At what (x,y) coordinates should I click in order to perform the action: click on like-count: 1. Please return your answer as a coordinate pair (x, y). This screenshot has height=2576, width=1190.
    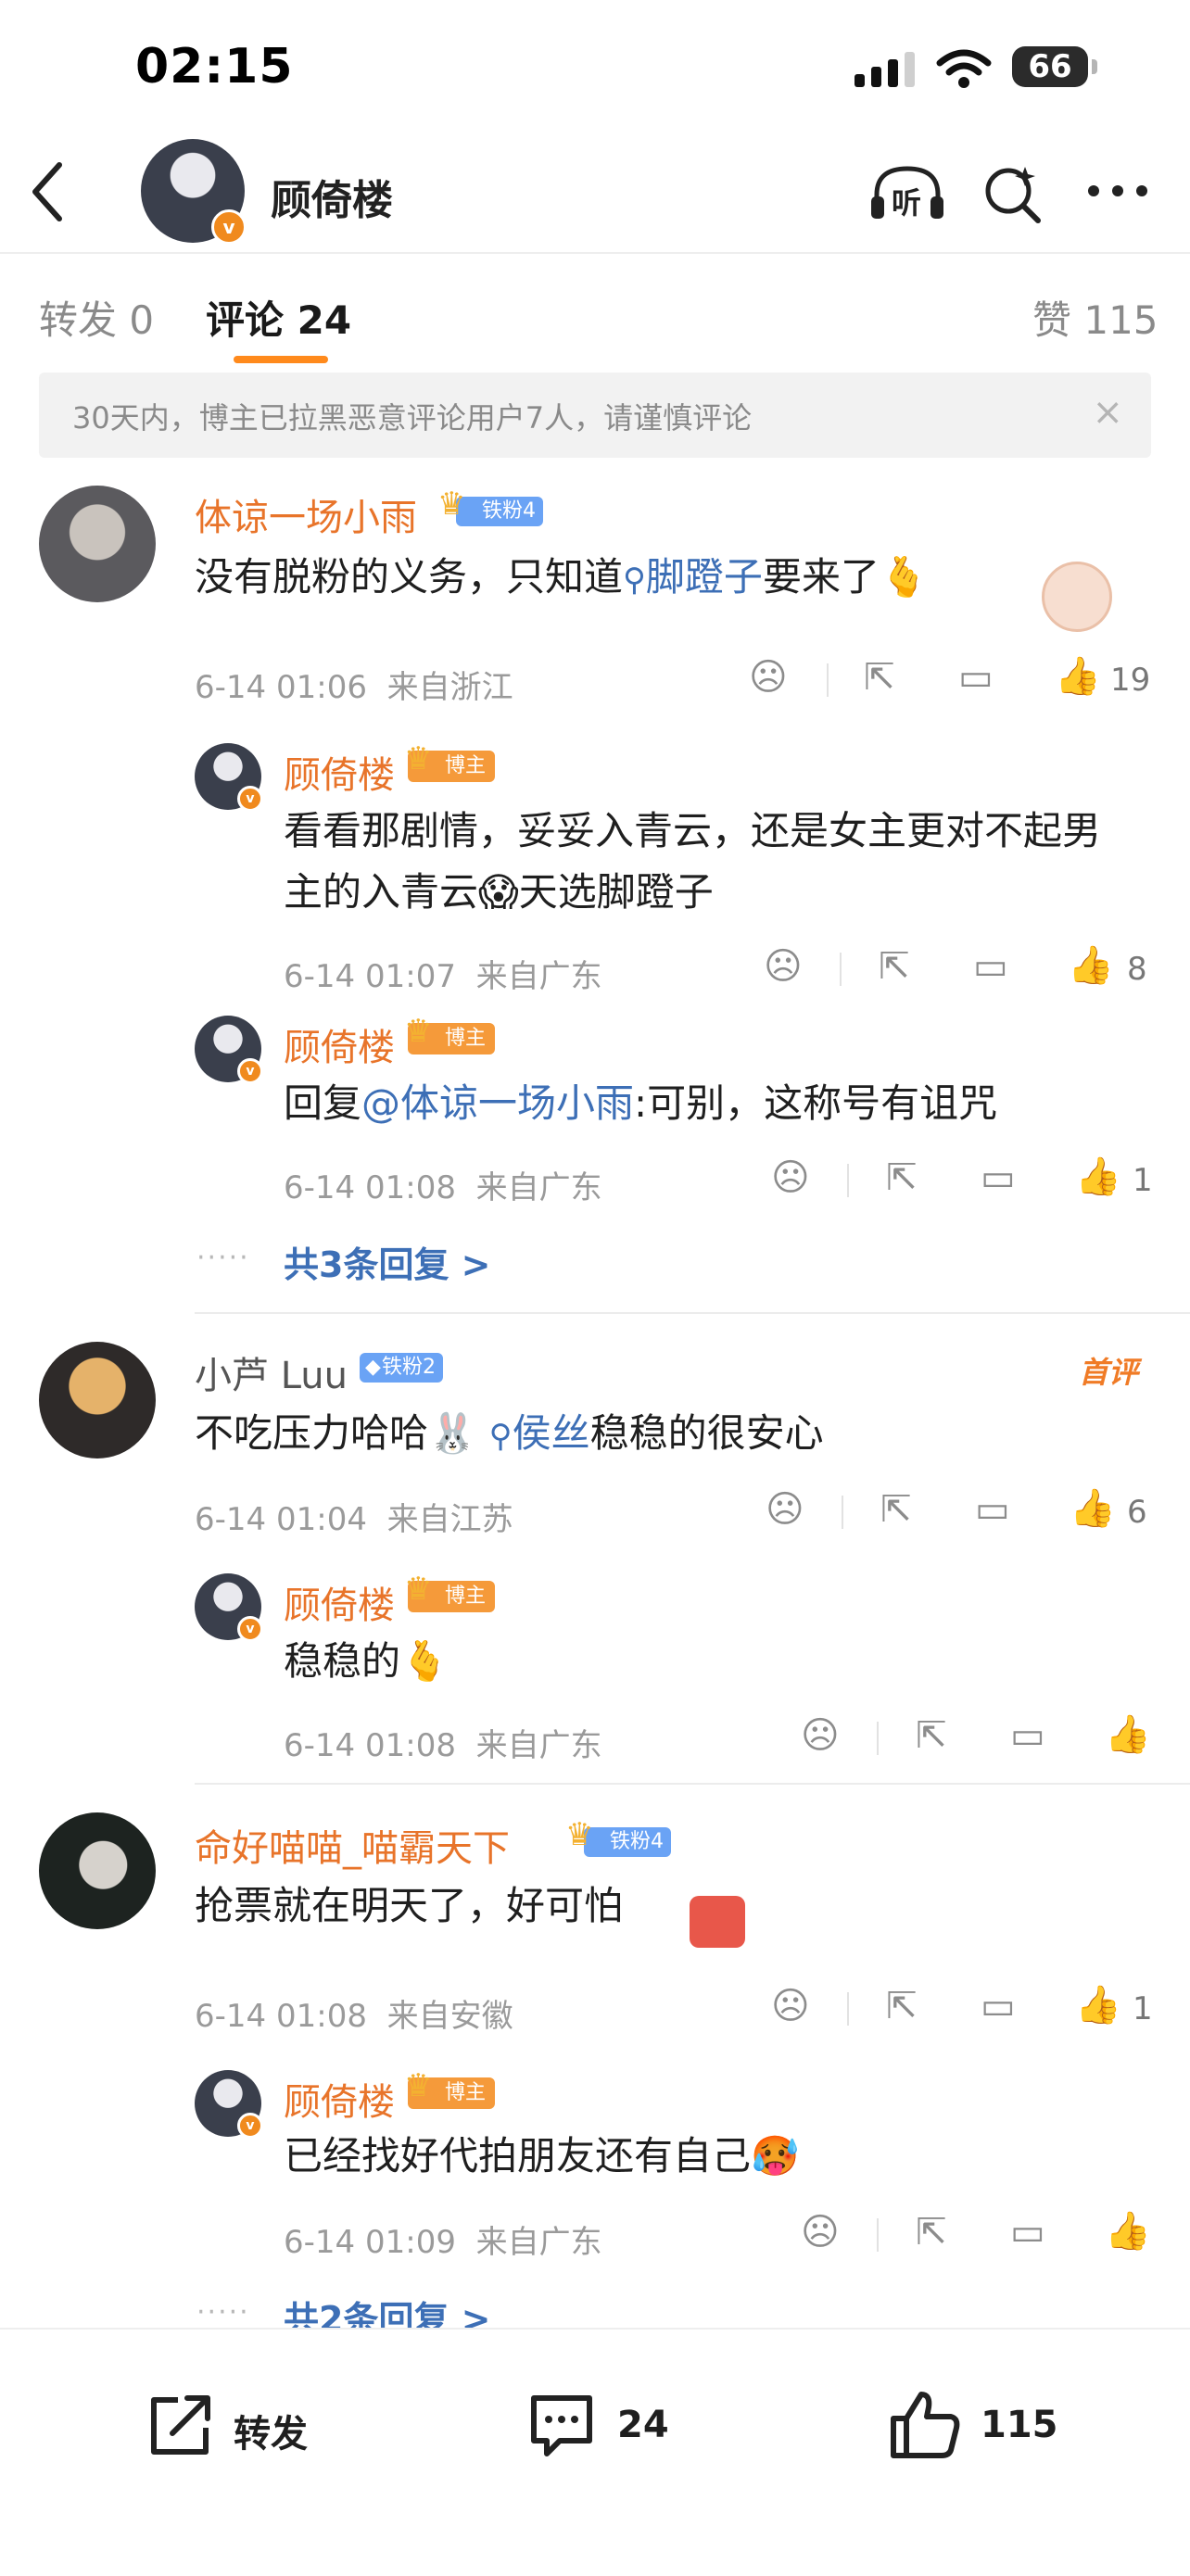
    Looking at the image, I should click on (1143, 2008).